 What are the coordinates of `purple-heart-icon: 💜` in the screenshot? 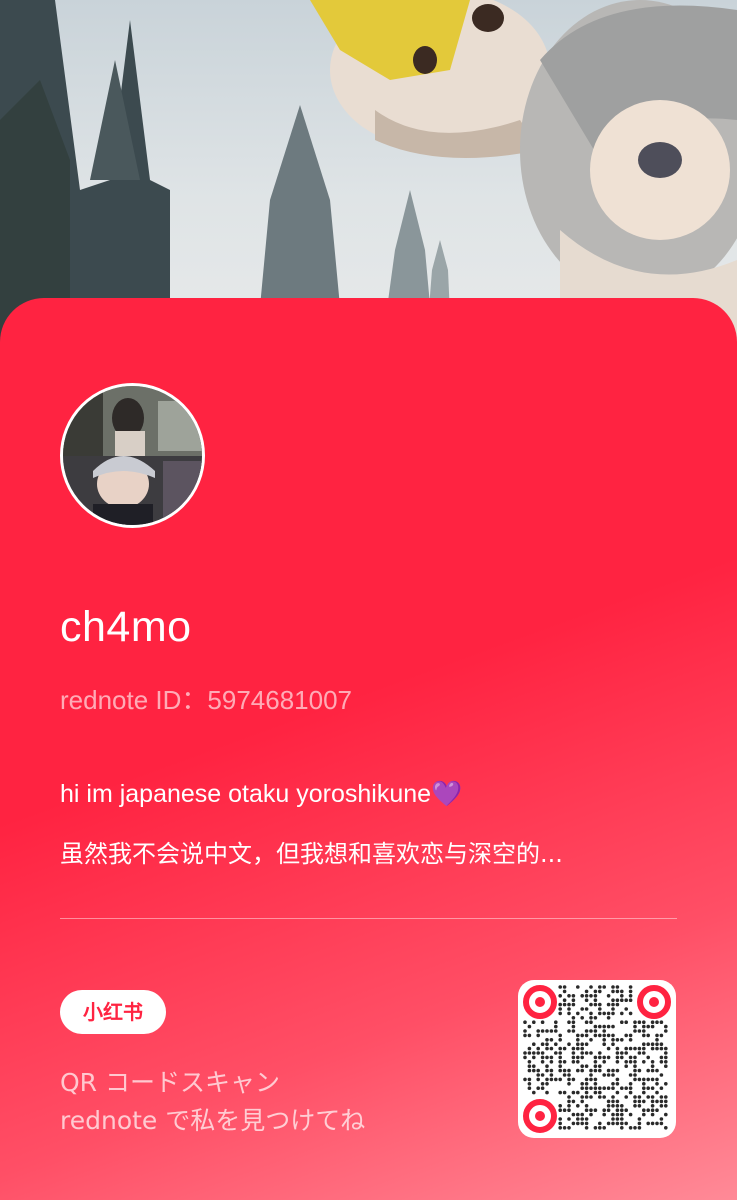 It's located at (447, 794).